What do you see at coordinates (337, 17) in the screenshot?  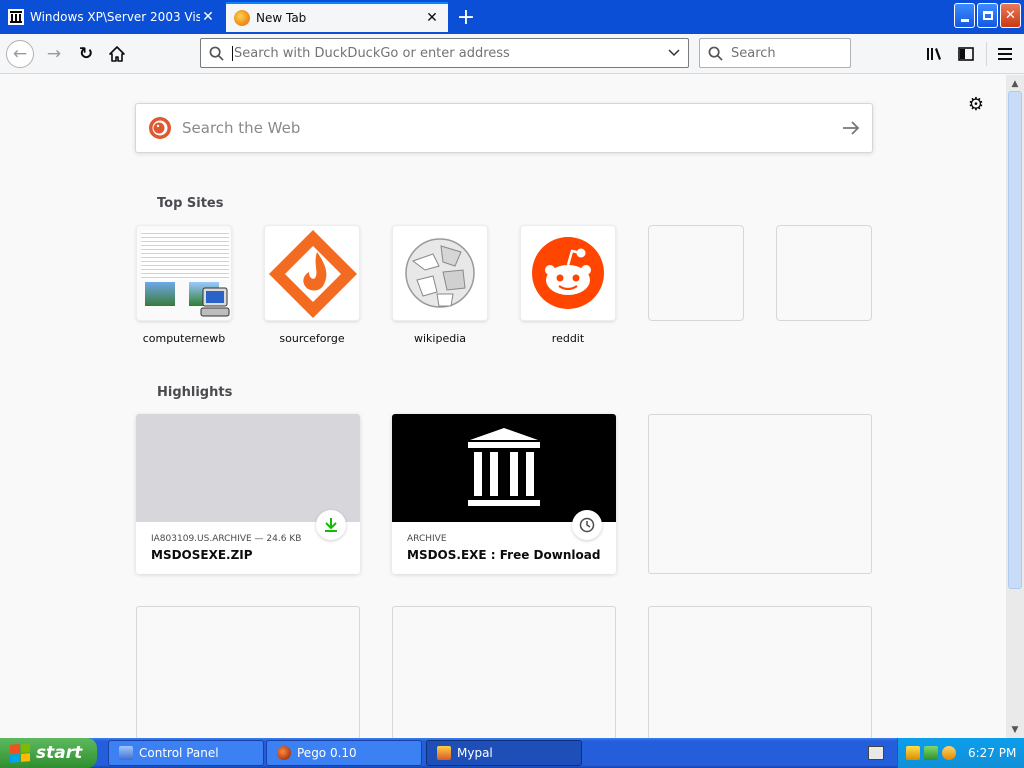 I see `tab-new-tab: New Tab ✕` at bounding box center [337, 17].